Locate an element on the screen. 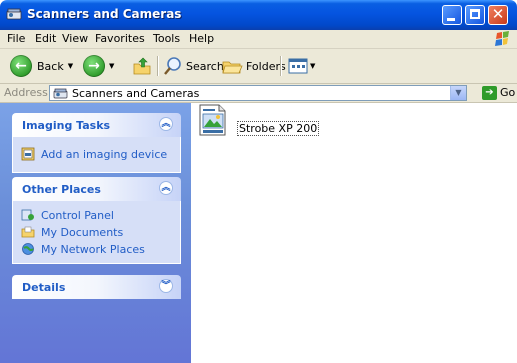  device-label: Strobe XP 200 is located at coordinates (278, 128).